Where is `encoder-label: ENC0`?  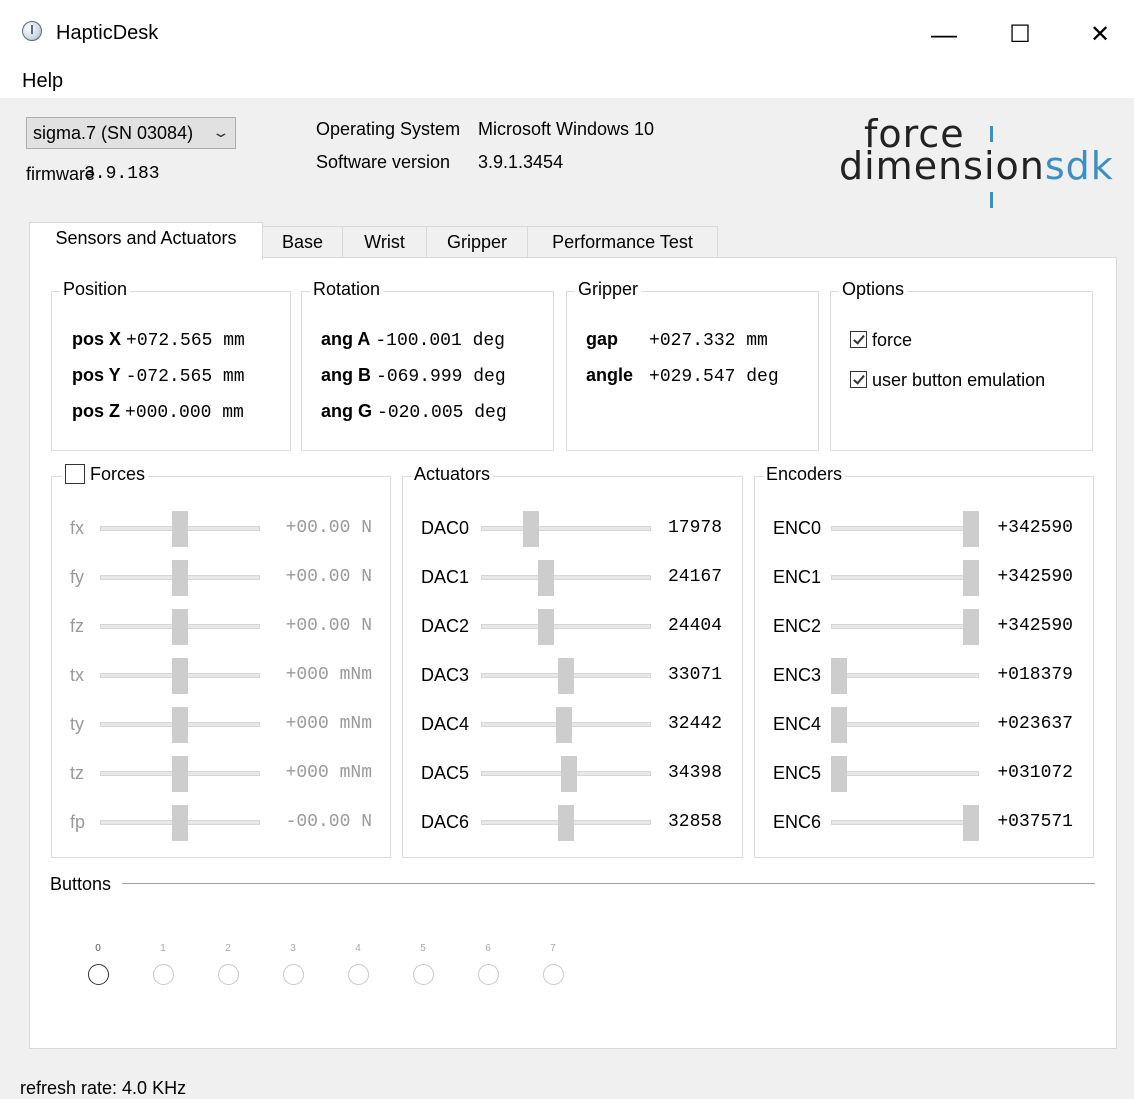
encoder-label: ENC0 is located at coordinates (797, 528).